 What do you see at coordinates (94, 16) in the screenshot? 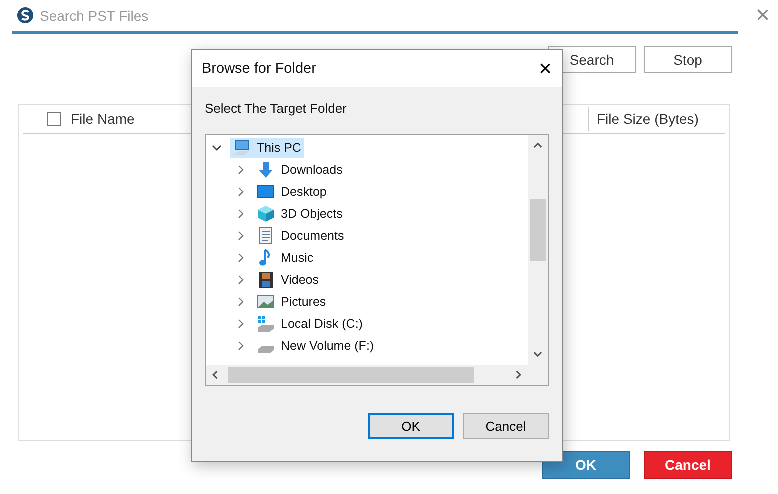
I see `window-title: Search PST Files` at bounding box center [94, 16].